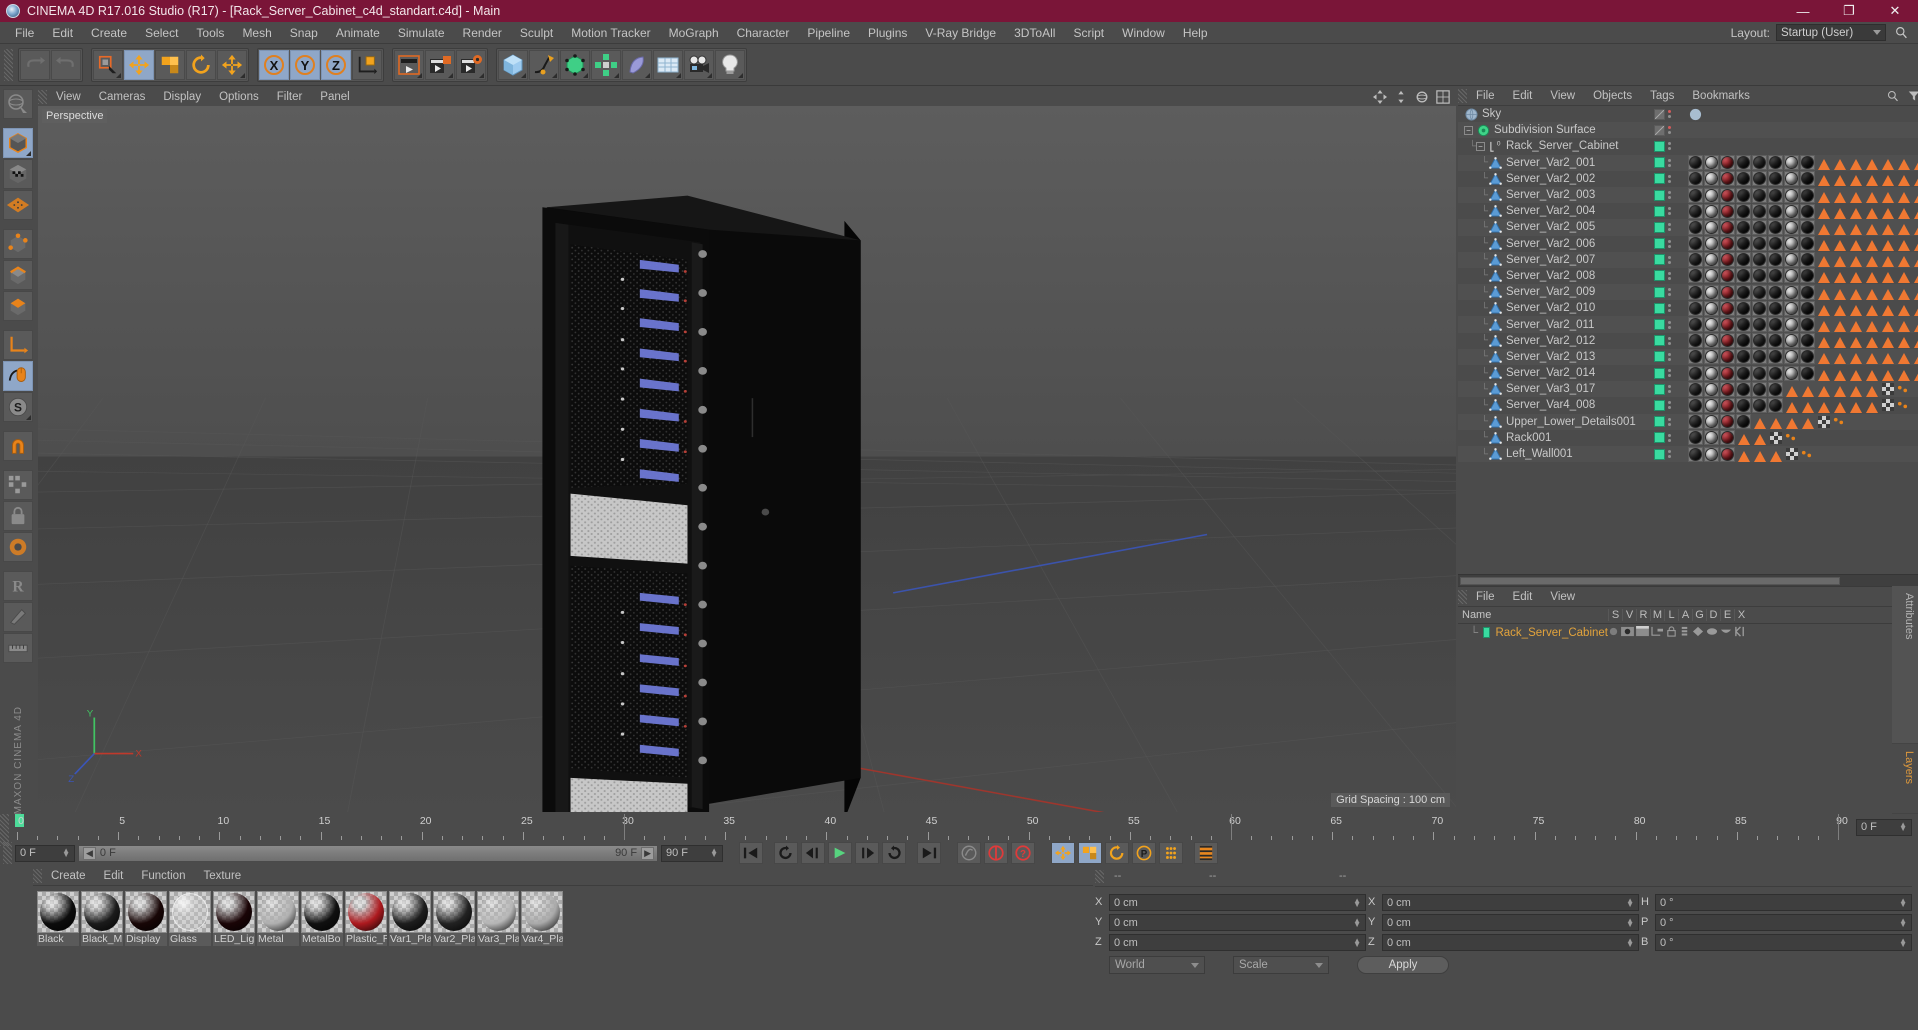 The image size is (1918, 1030). What do you see at coordinates (1662, 96) in the screenshot?
I see `om-menu-tags: Tags` at bounding box center [1662, 96].